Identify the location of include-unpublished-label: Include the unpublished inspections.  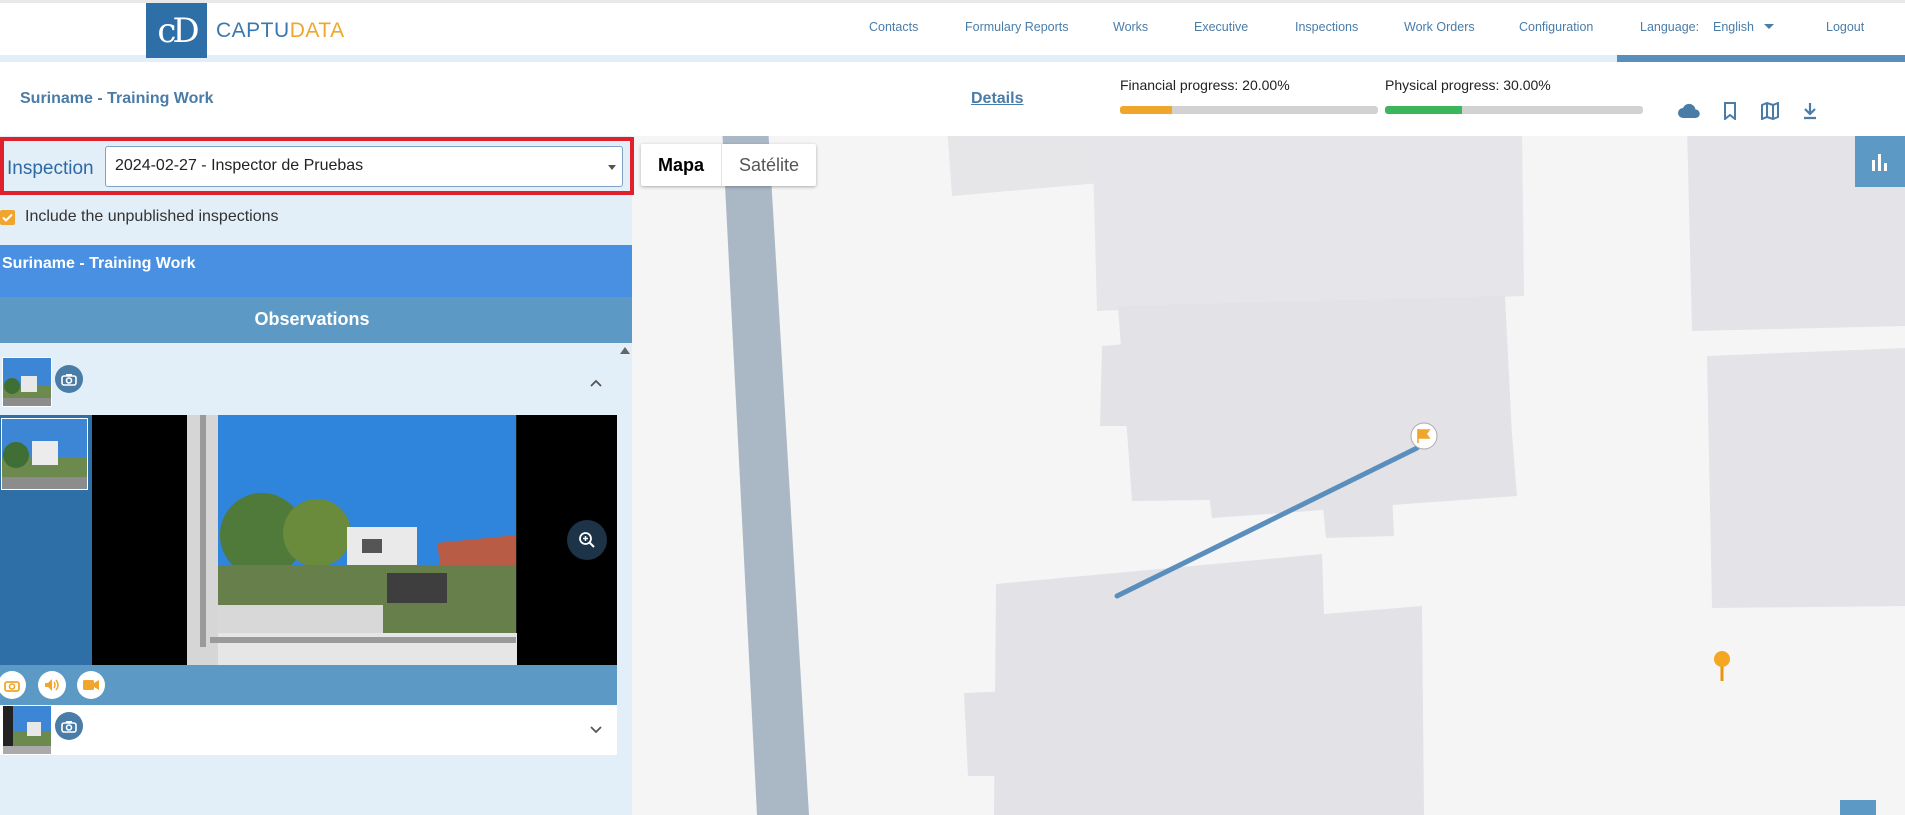
(152, 217).